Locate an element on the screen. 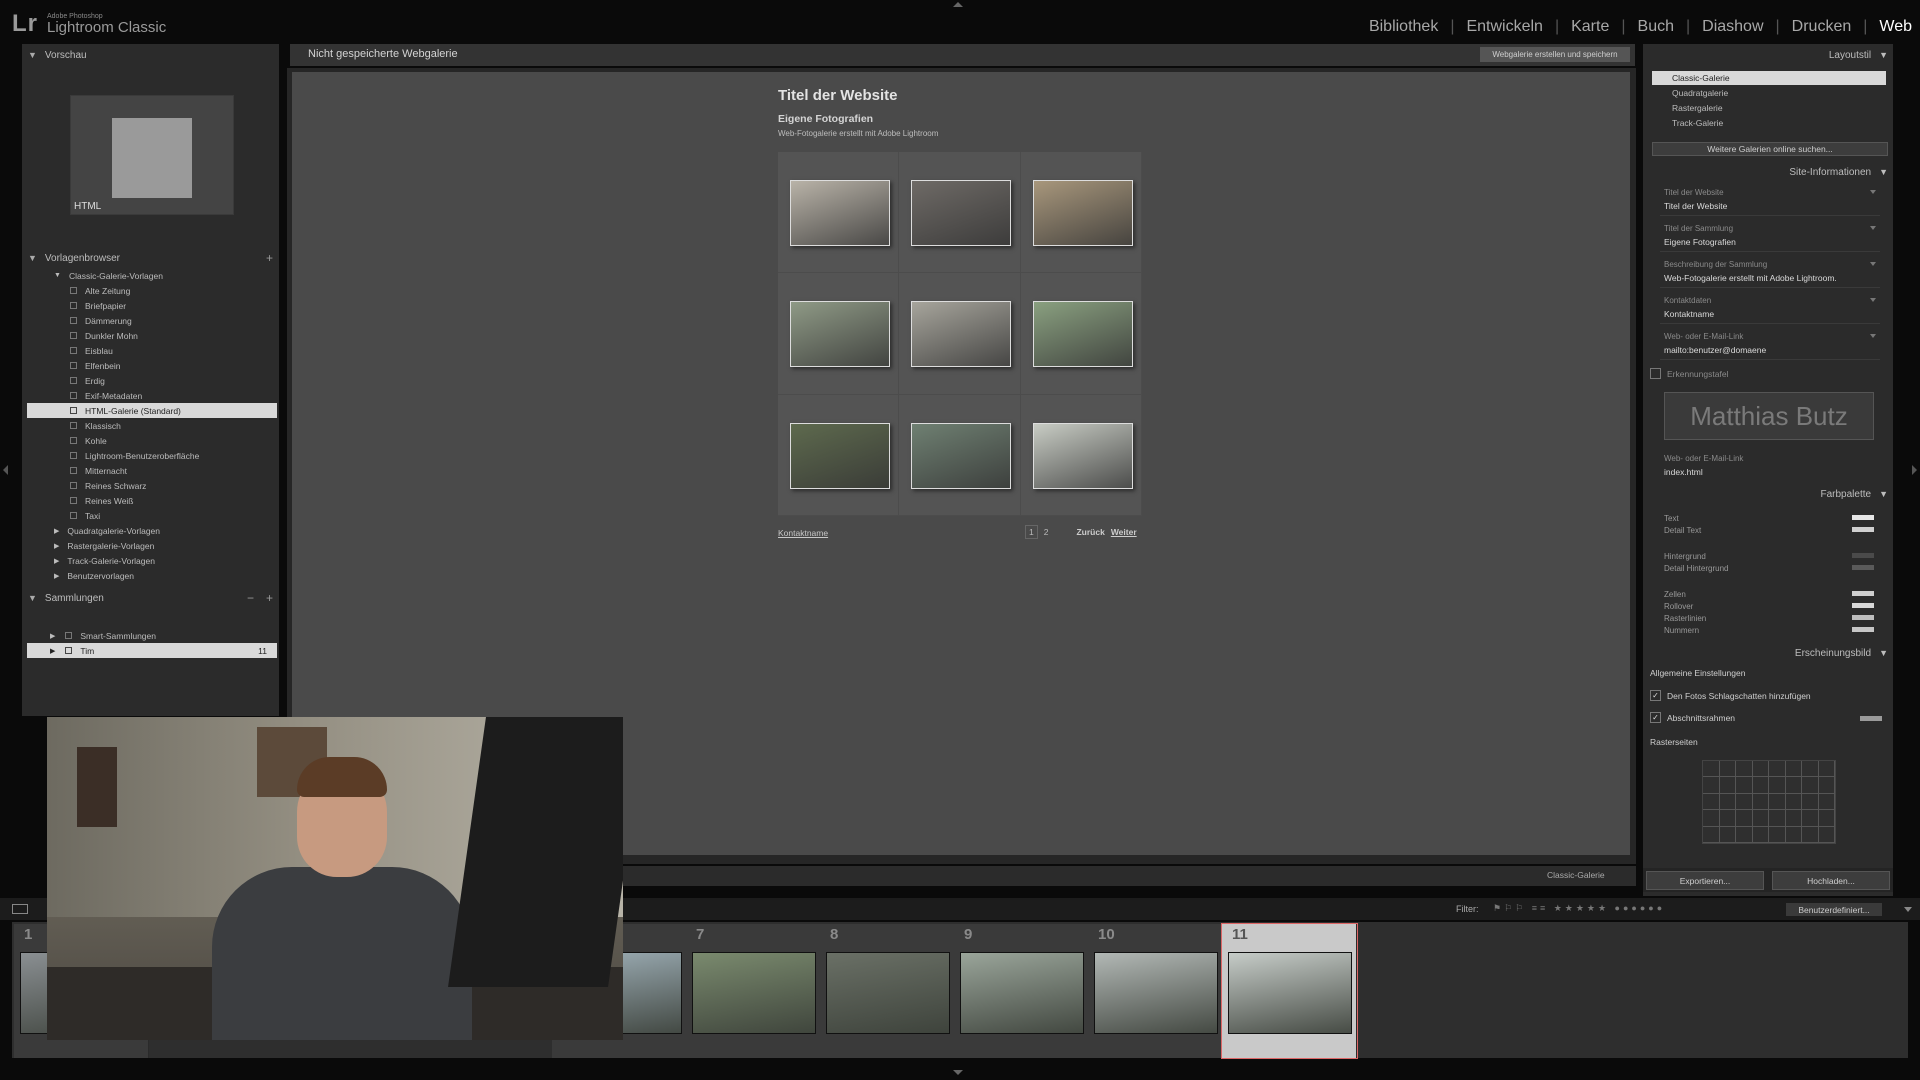 The image size is (1920, 1080). site-info-field-value: Eigene Fotografien is located at coordinates (1700, 242).